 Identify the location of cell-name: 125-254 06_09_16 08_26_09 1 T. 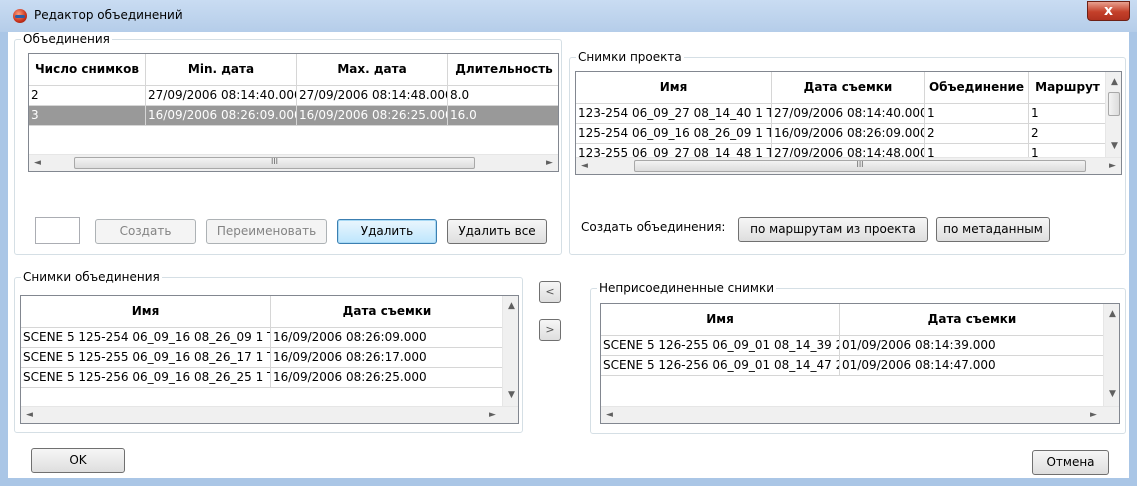
(674, 133).